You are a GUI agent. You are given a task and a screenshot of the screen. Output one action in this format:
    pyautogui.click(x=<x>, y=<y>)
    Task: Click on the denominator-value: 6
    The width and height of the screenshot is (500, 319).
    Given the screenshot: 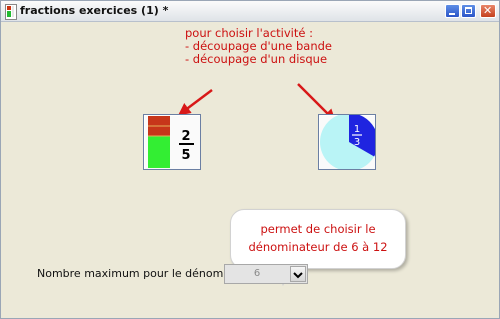 What is the action you would take?
    pyautogui.click(x=257, y=273)
    